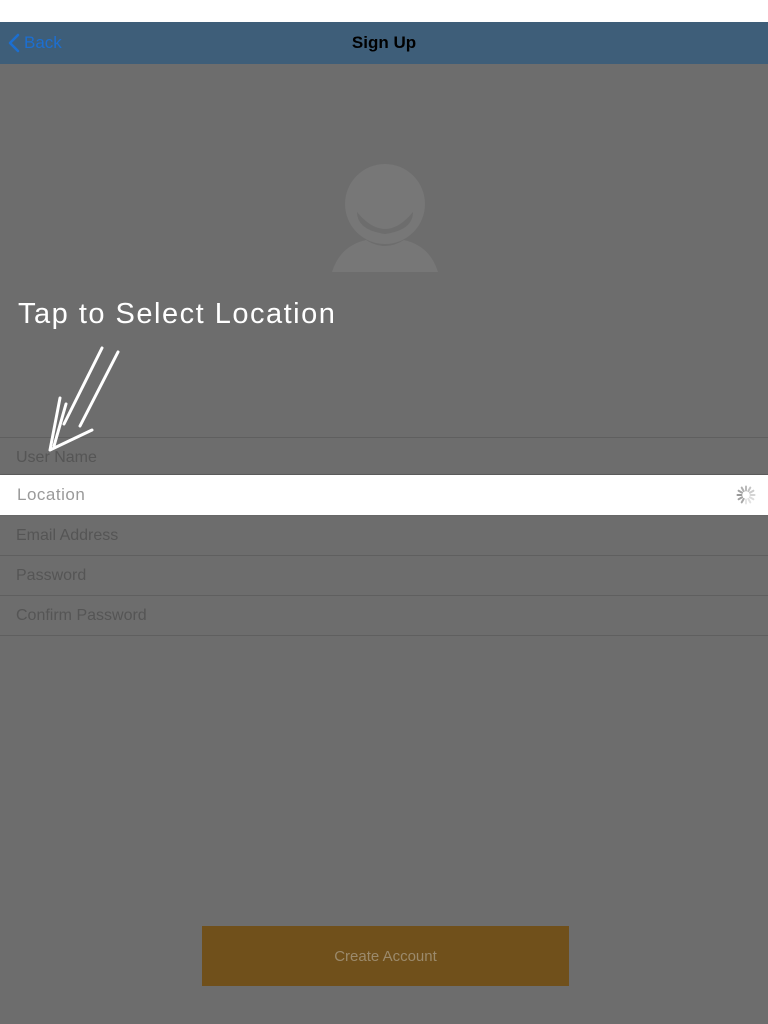  What do you see at coordinates (177, 314) in the screenshot?
I see `location-hint-text: Tap to Select Location` at bounding box center [177, 314].